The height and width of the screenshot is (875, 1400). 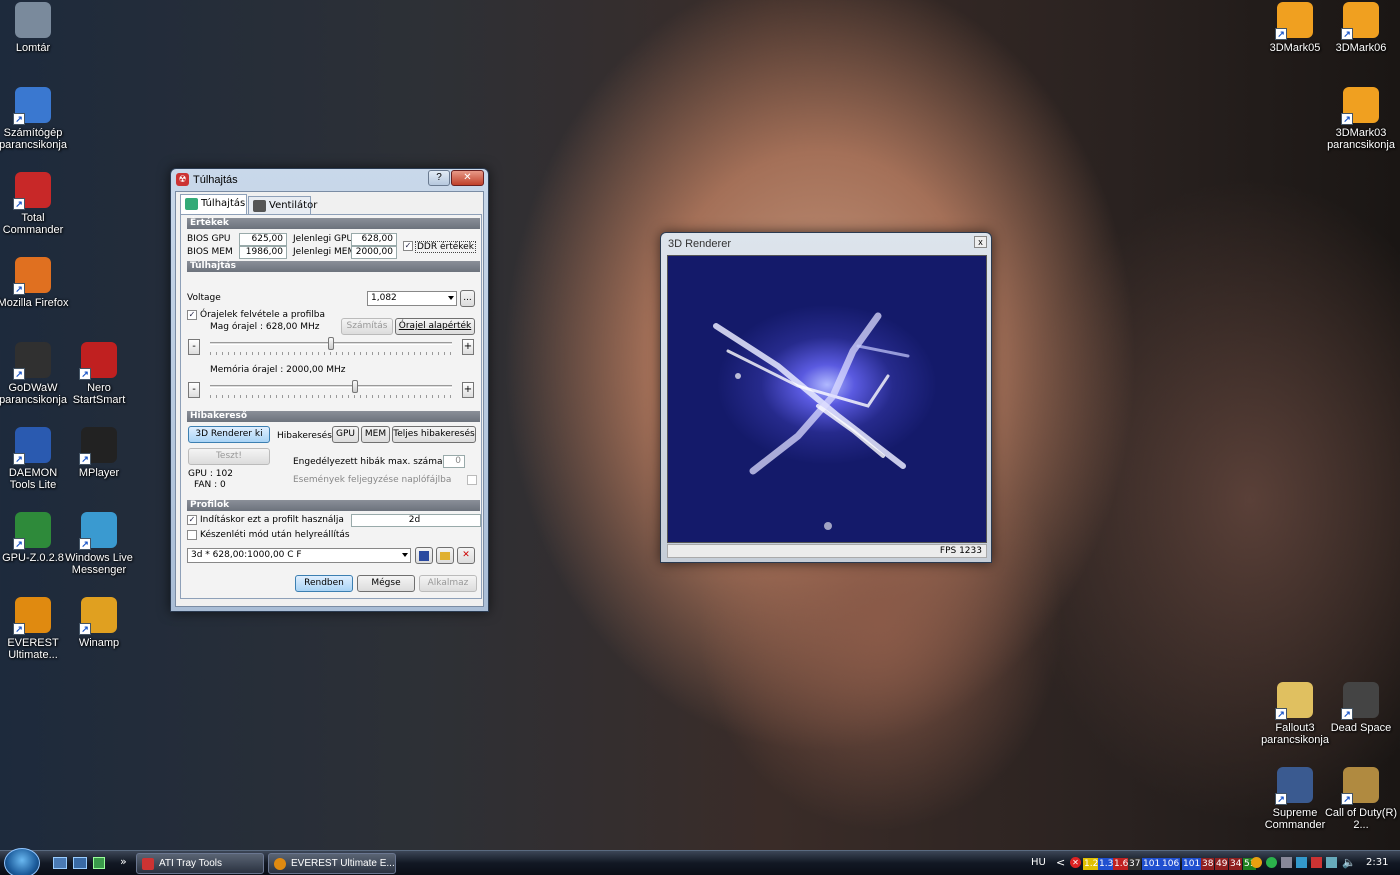 I want to click on help-button: ?, so click(x=439, y=178).